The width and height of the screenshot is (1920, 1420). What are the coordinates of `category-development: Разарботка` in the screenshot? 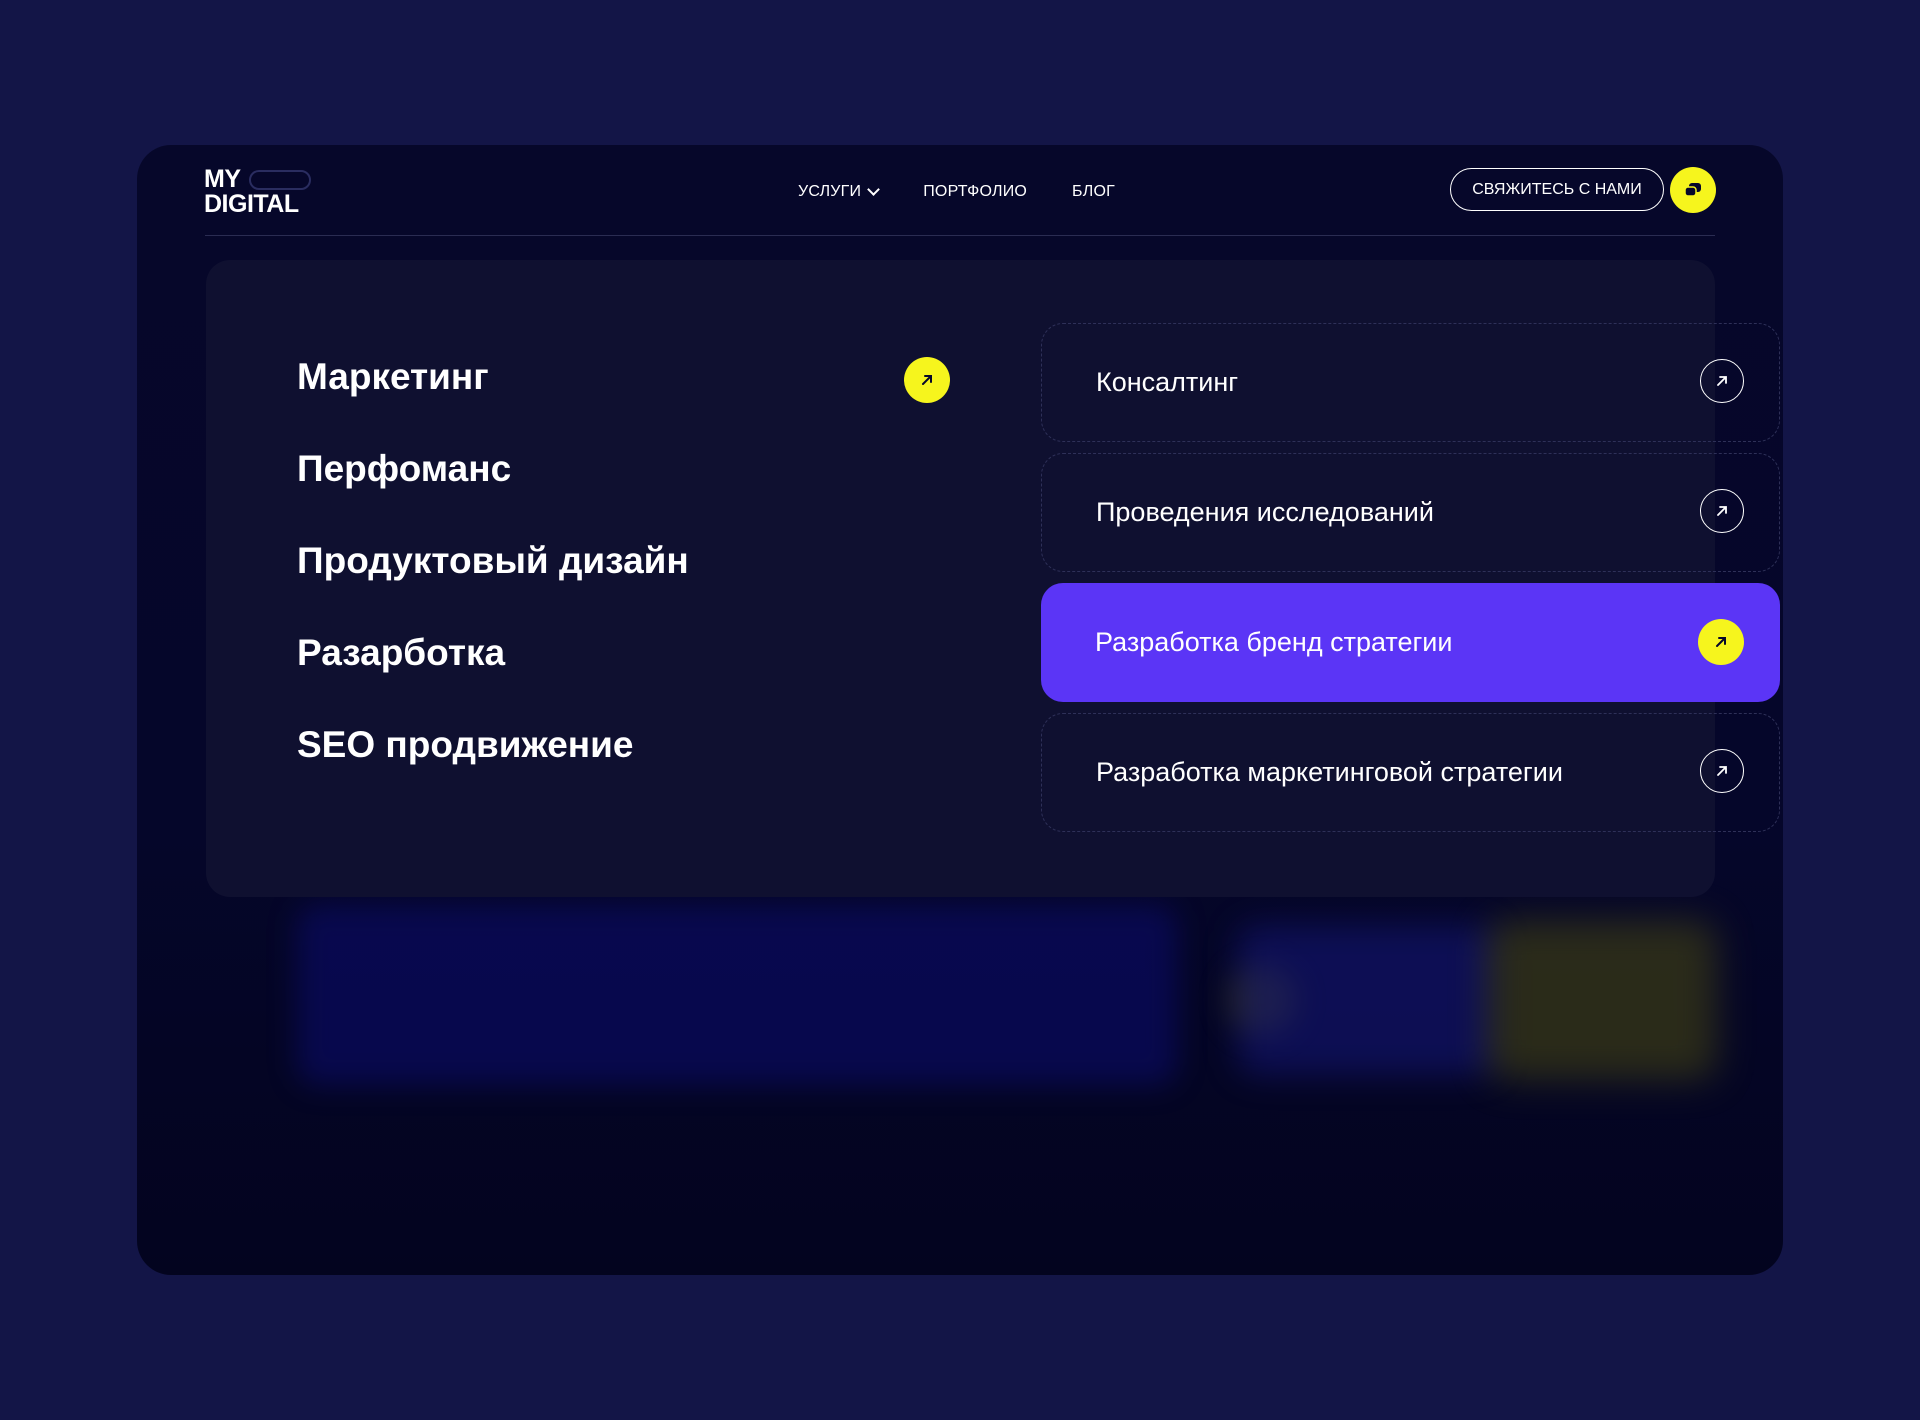 It's located at (493, 677).